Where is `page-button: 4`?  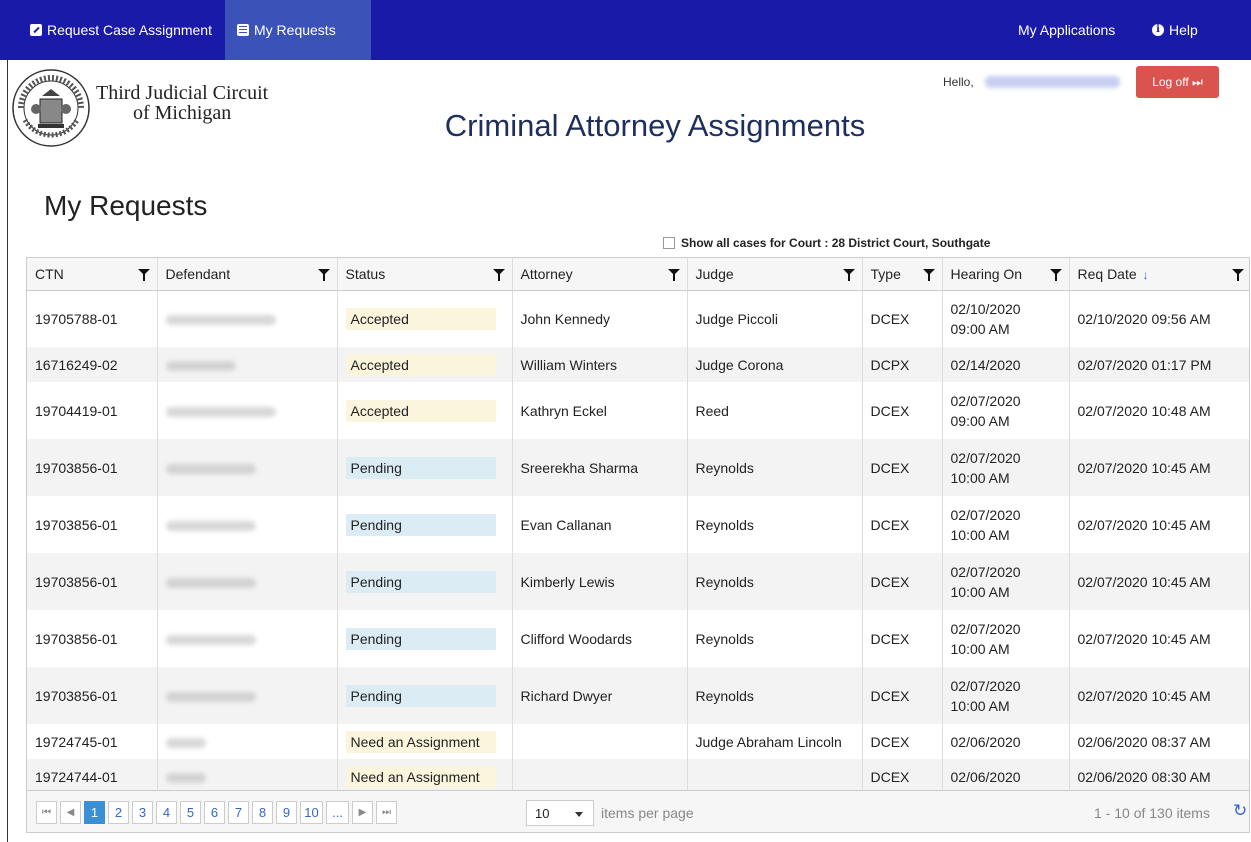 page-button: 4 is located at coordinates (166, 812).